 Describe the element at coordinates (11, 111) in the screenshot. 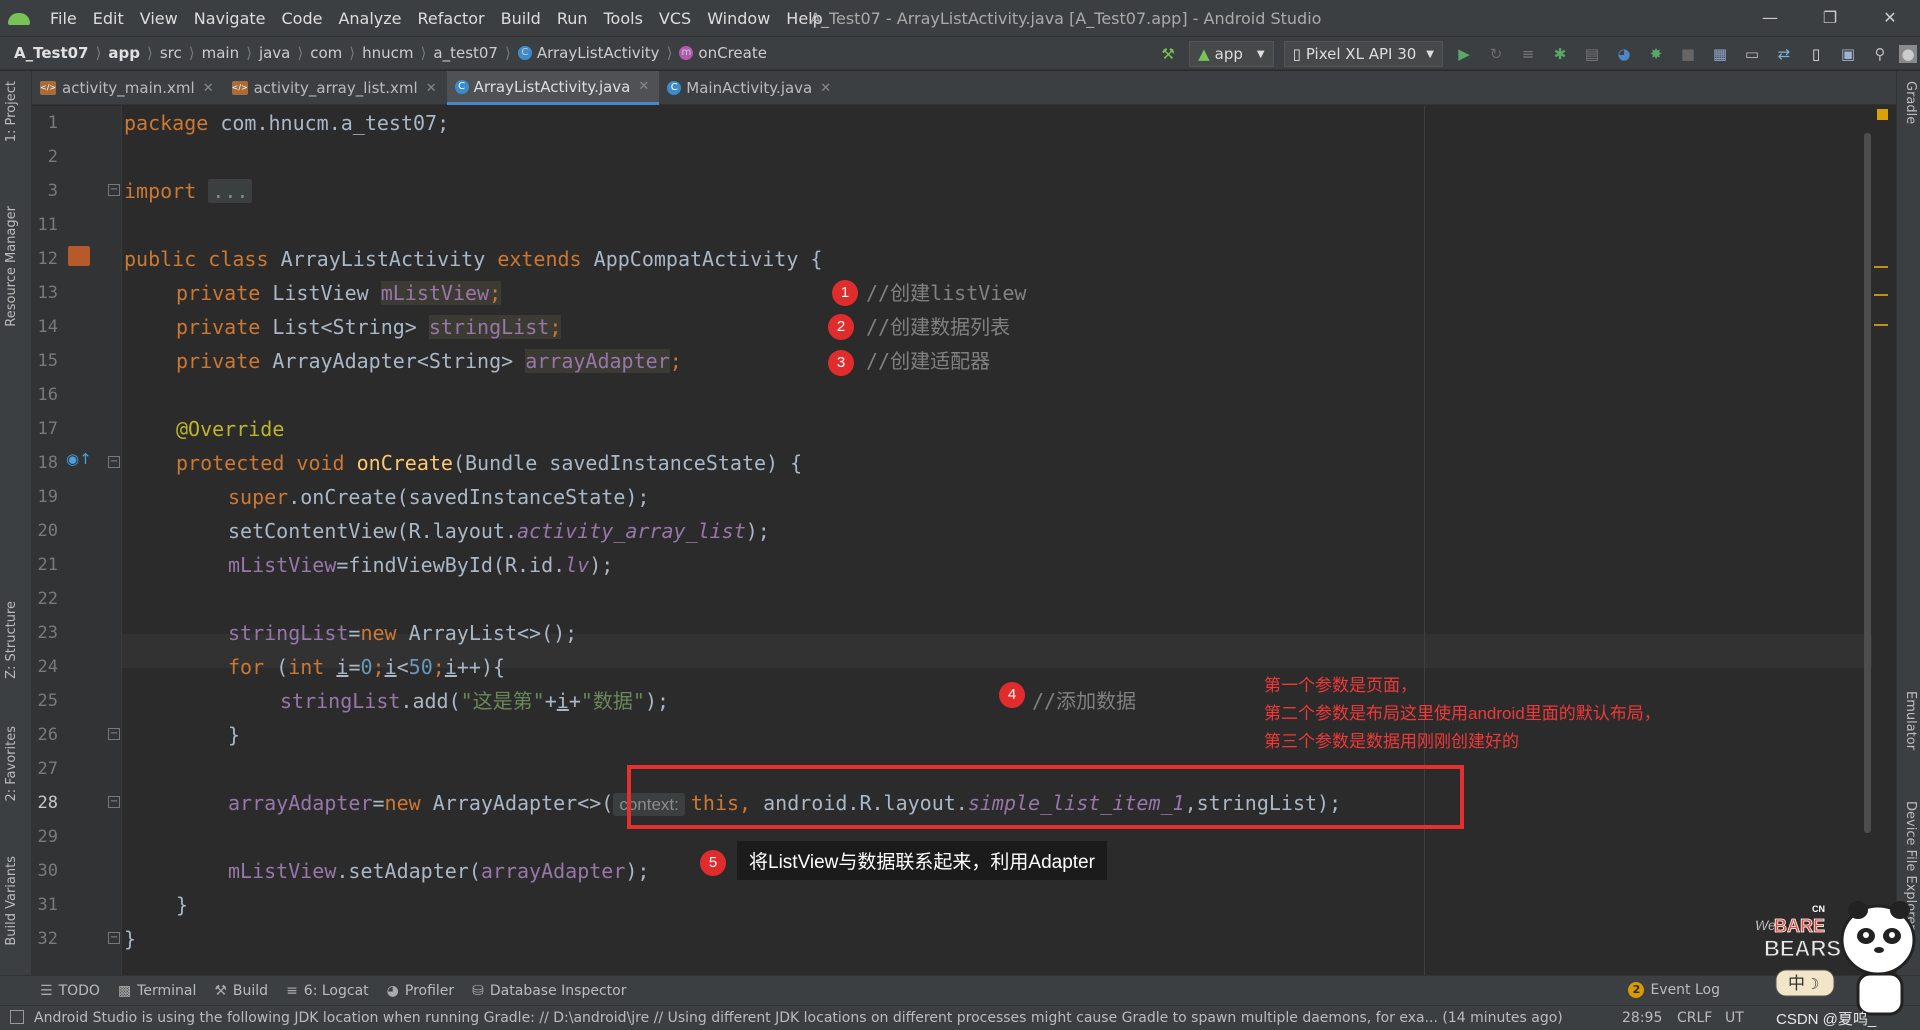

I see `project-tool-button: 1: Project` at that location.